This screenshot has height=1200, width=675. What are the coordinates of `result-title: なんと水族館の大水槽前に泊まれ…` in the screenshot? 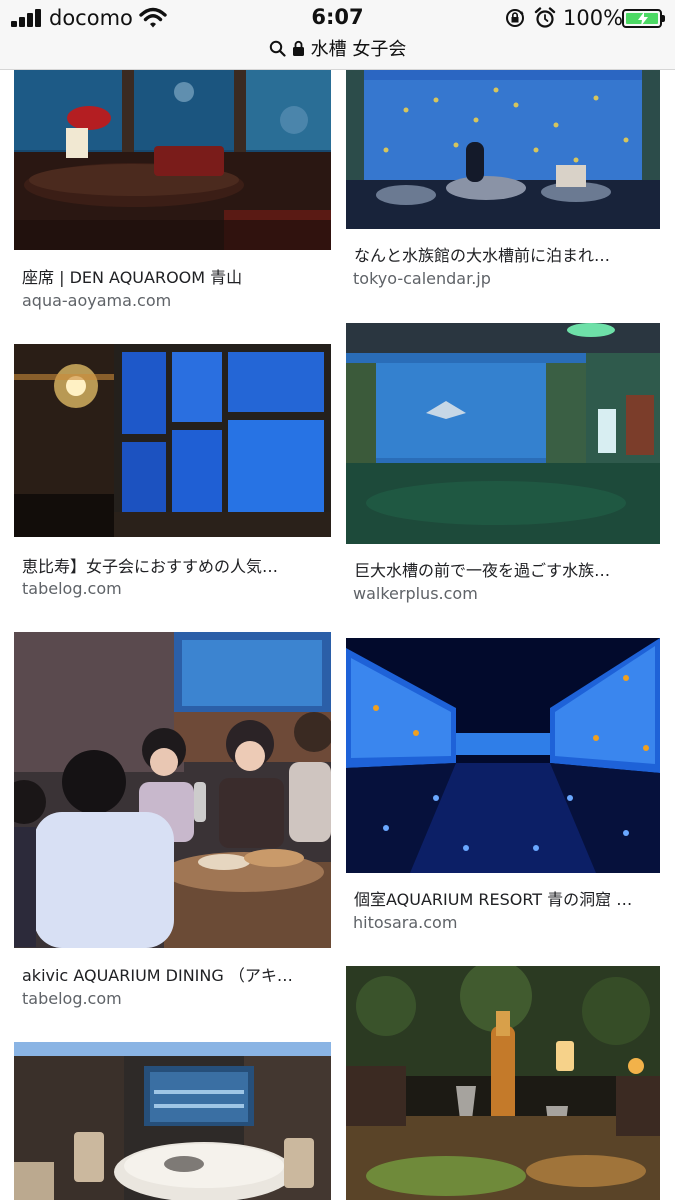 It's located at (504, 254).